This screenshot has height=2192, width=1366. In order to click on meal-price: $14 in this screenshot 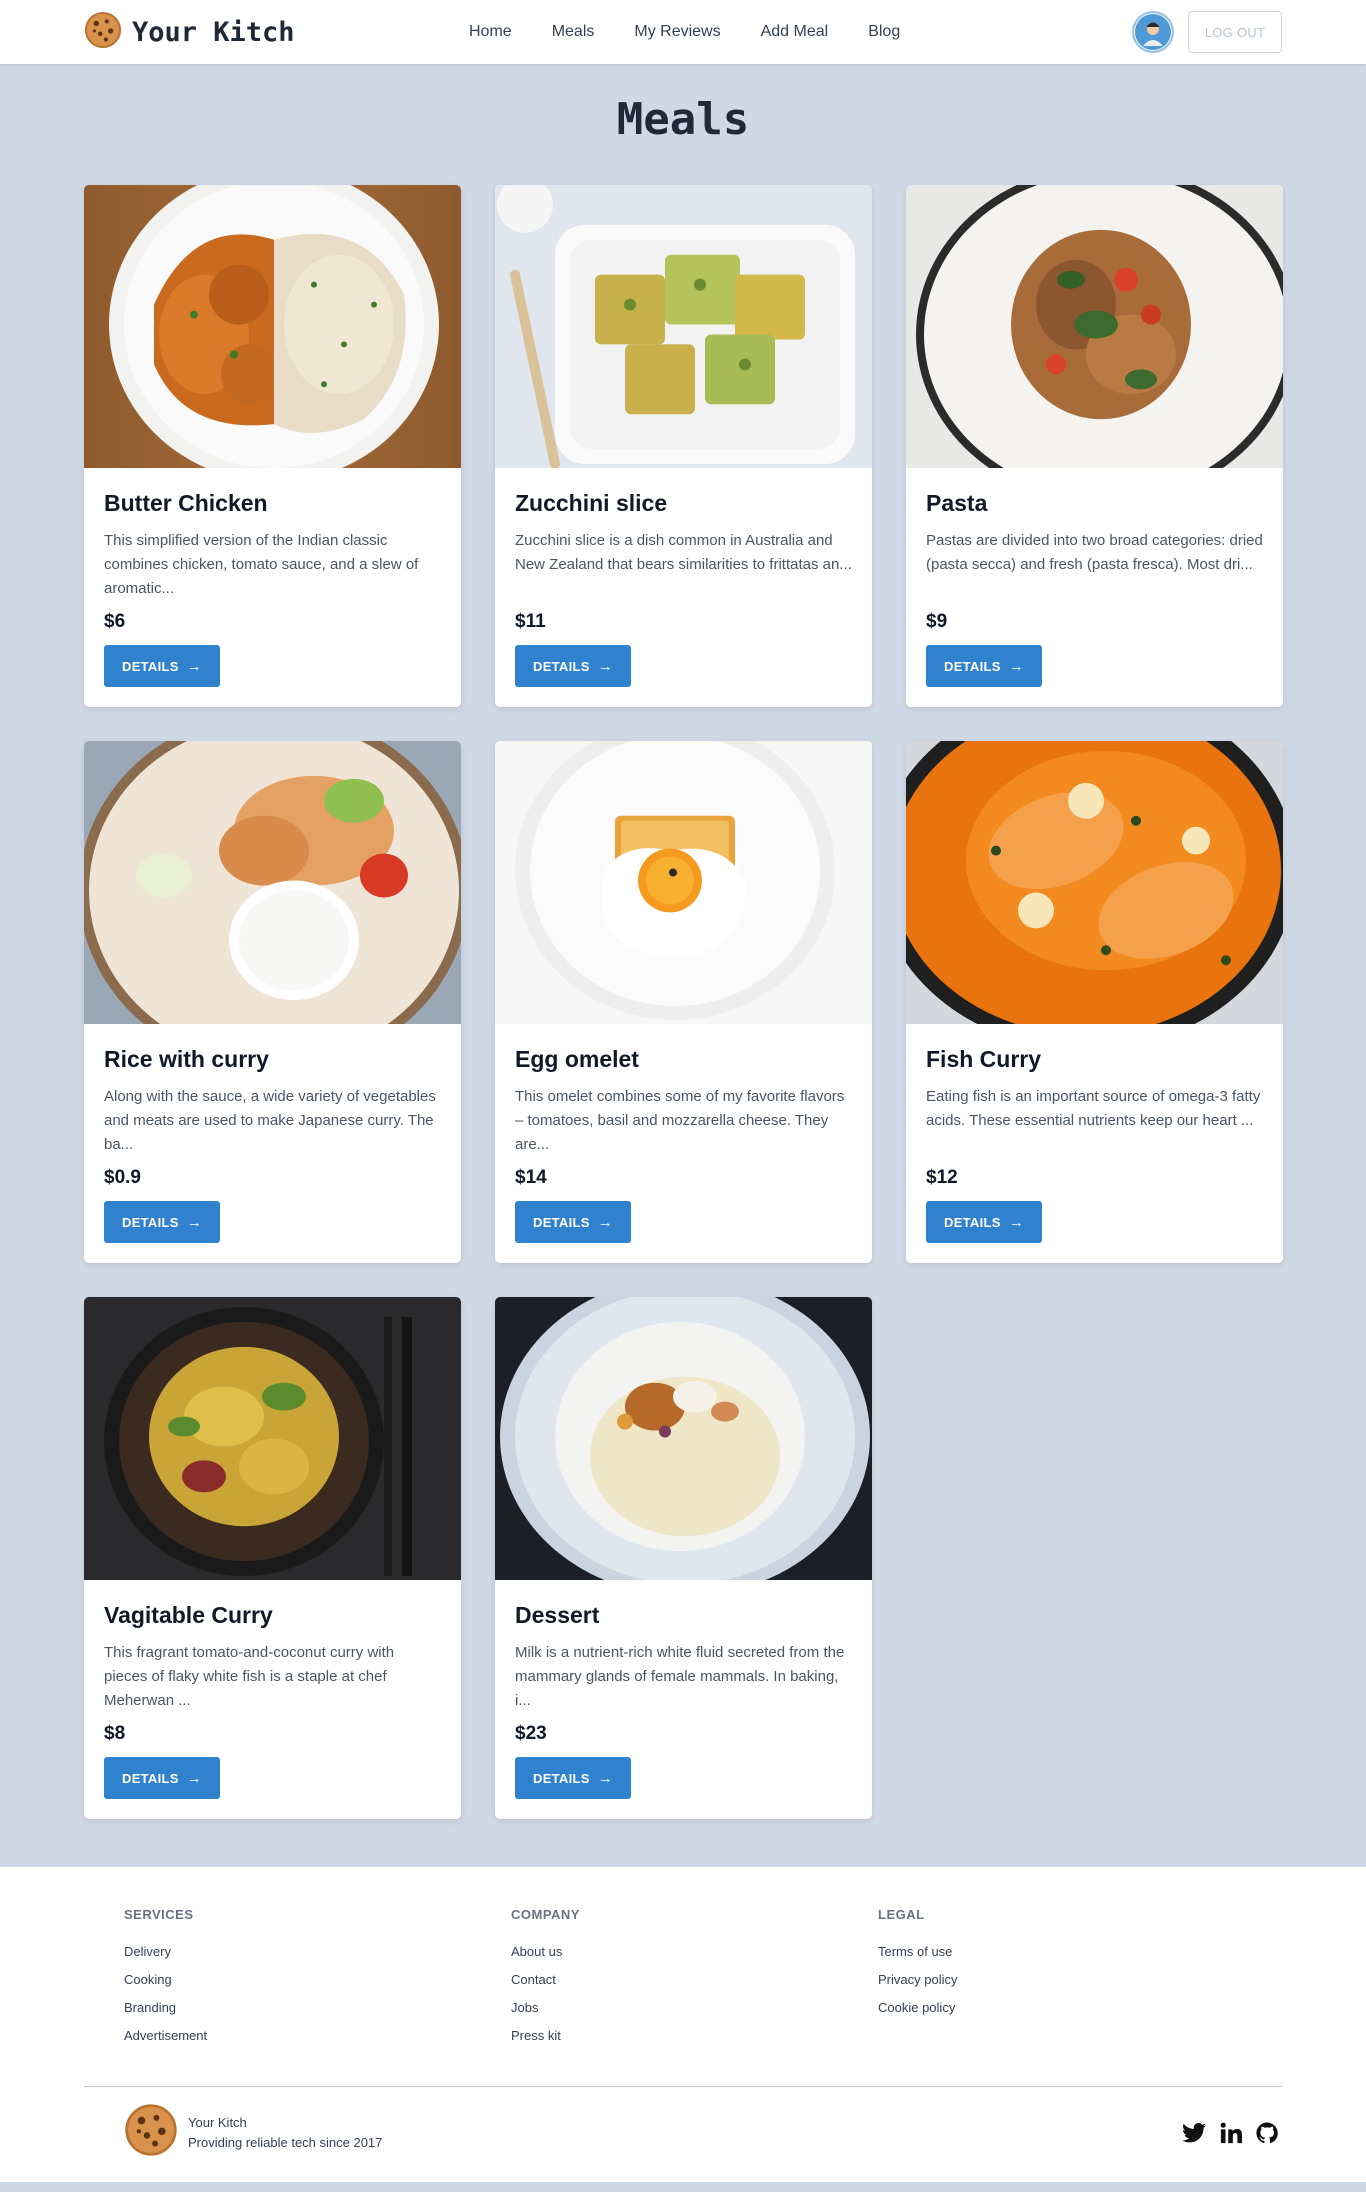, I will do `click(531, 1177)`.